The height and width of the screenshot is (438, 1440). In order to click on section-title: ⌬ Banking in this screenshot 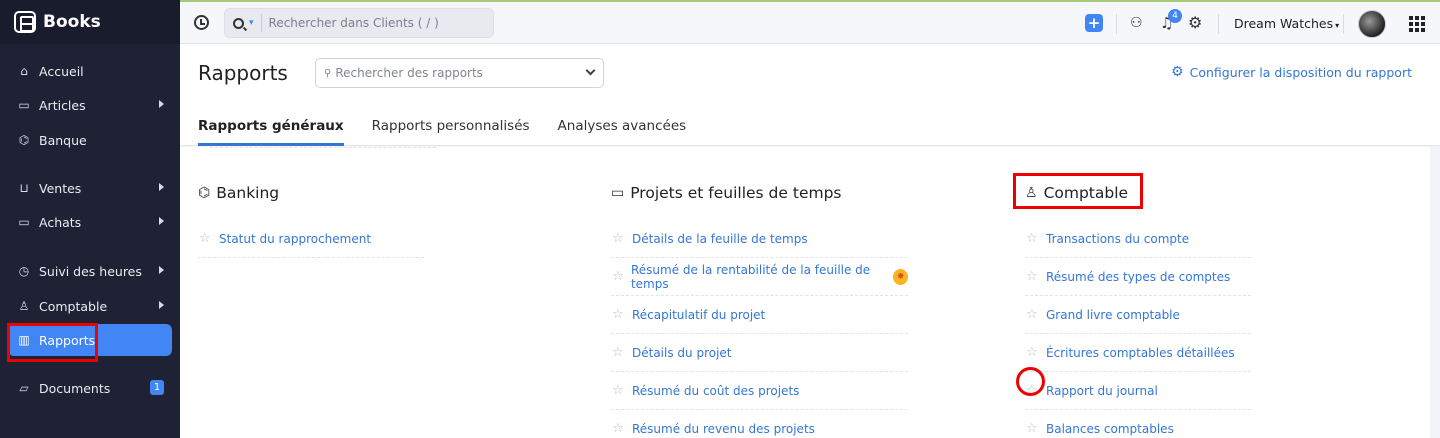, I will do `click(311, 193)`.